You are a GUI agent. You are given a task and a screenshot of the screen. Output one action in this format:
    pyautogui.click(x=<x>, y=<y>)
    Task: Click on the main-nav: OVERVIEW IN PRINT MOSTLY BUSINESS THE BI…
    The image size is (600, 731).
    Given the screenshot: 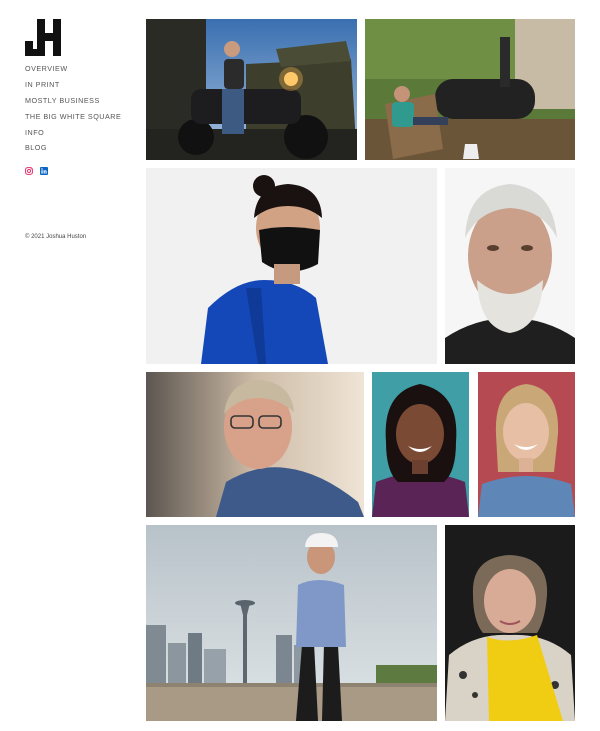 What is the action you would take?
    pyautogui.click(x=73, y=112)
    